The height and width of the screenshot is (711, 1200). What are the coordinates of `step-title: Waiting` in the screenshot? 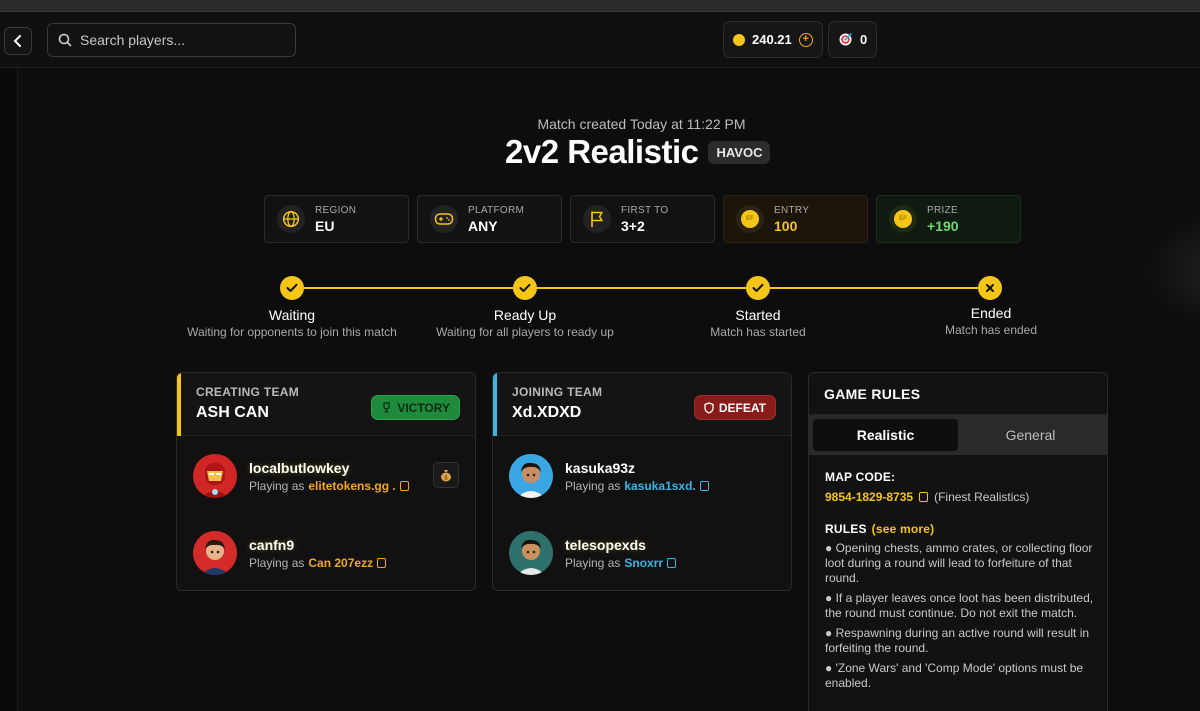 It's located at (292, 315).